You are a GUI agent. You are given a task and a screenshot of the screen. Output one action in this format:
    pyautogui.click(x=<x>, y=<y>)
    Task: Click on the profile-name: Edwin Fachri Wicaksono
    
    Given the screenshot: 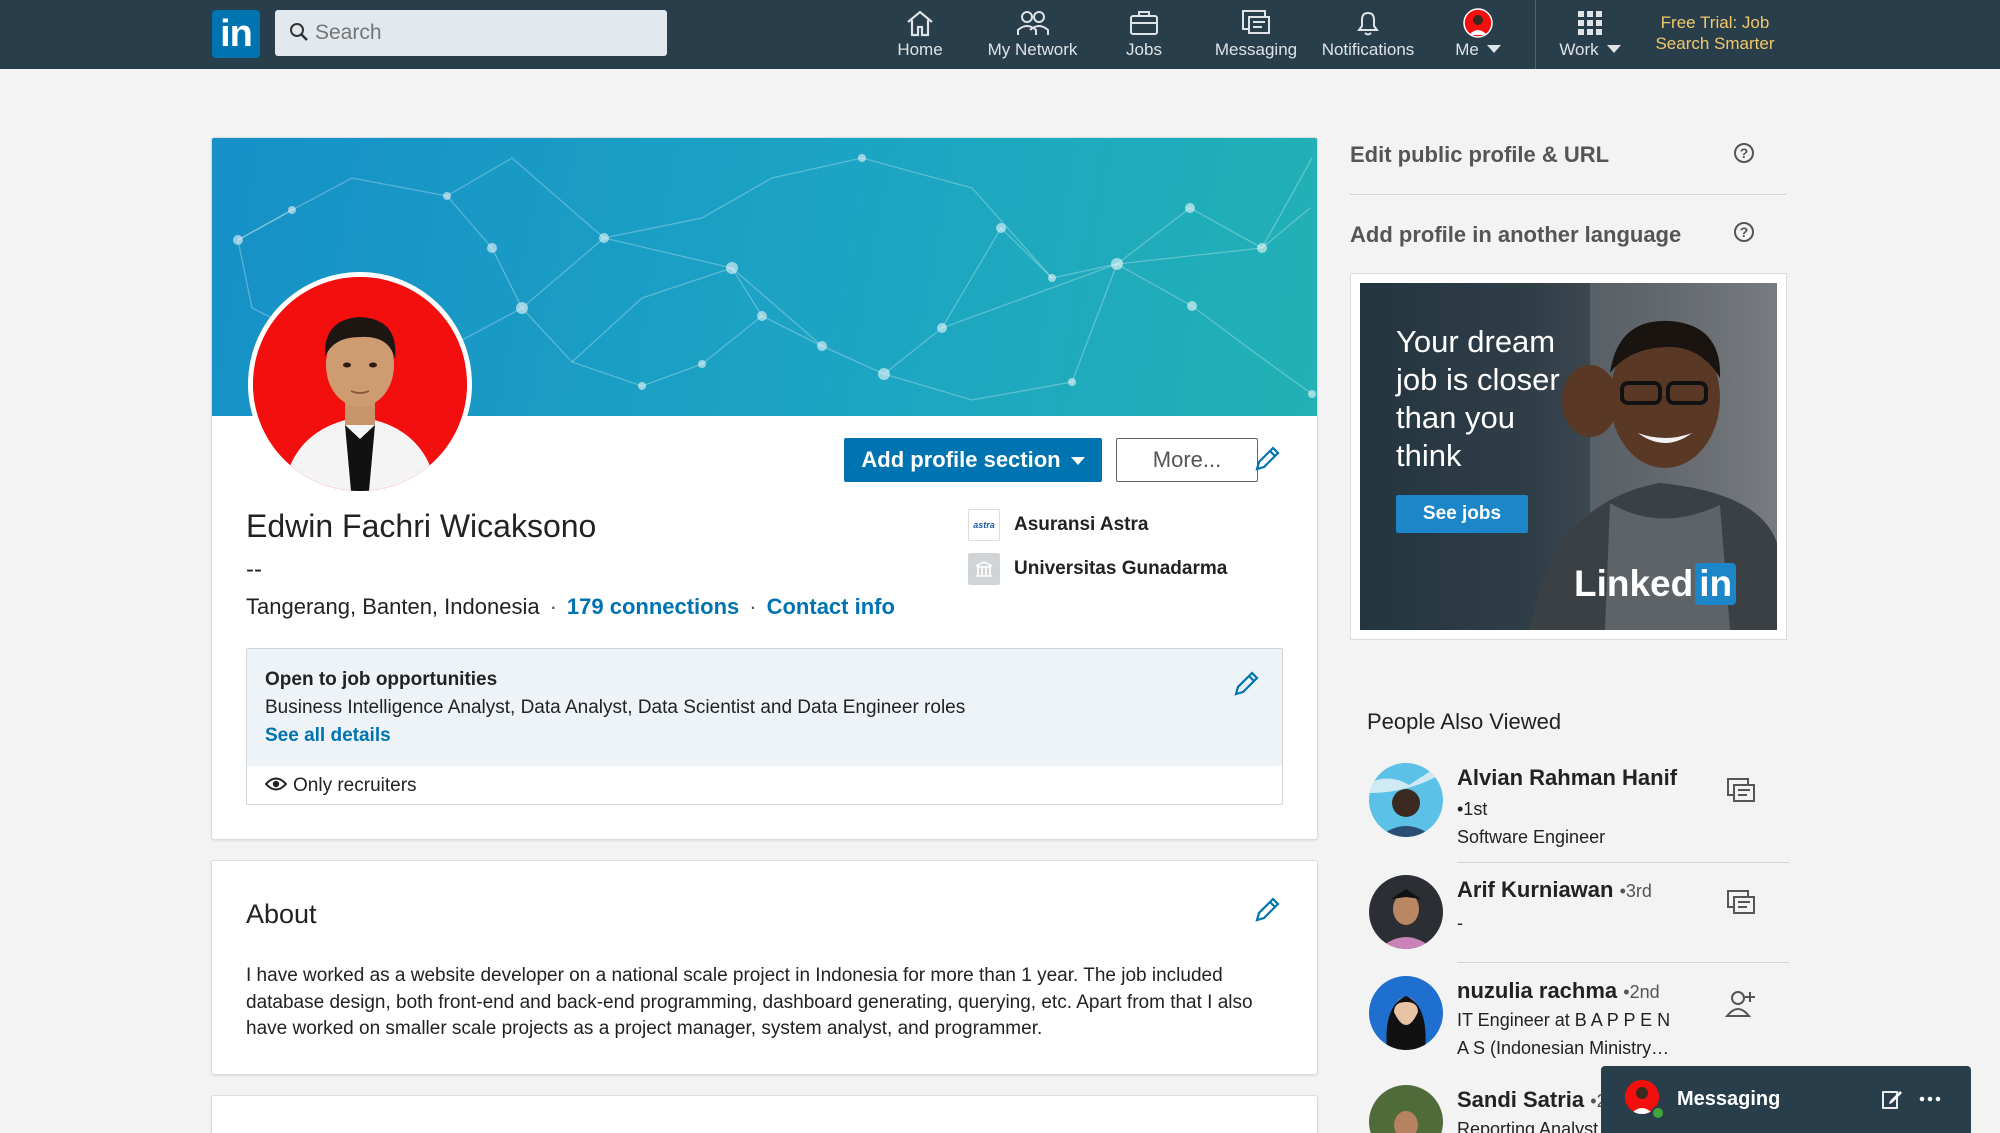 What is the action you would take?
    pyautogui.click(x=421, y=526)
    